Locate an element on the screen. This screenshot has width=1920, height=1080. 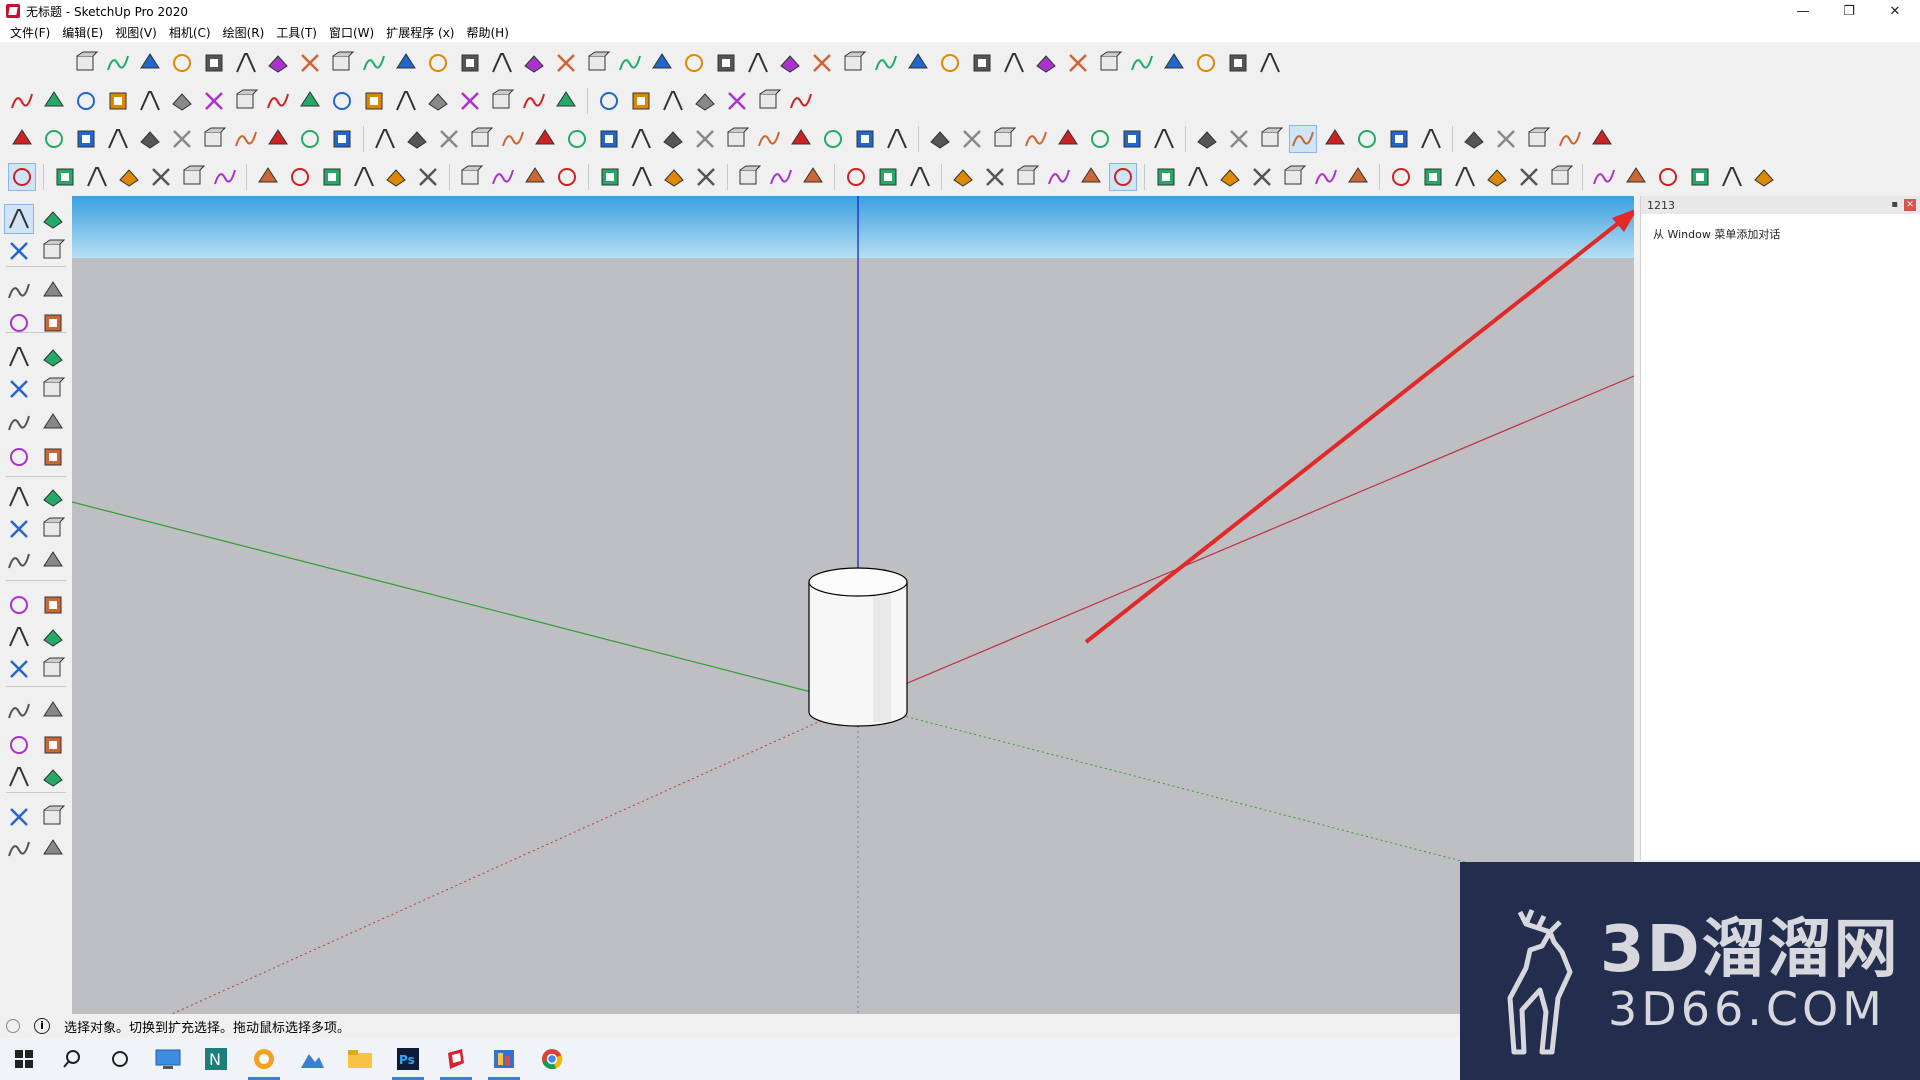
row4-tool-36-icon is located at coordinates (1262, 177).